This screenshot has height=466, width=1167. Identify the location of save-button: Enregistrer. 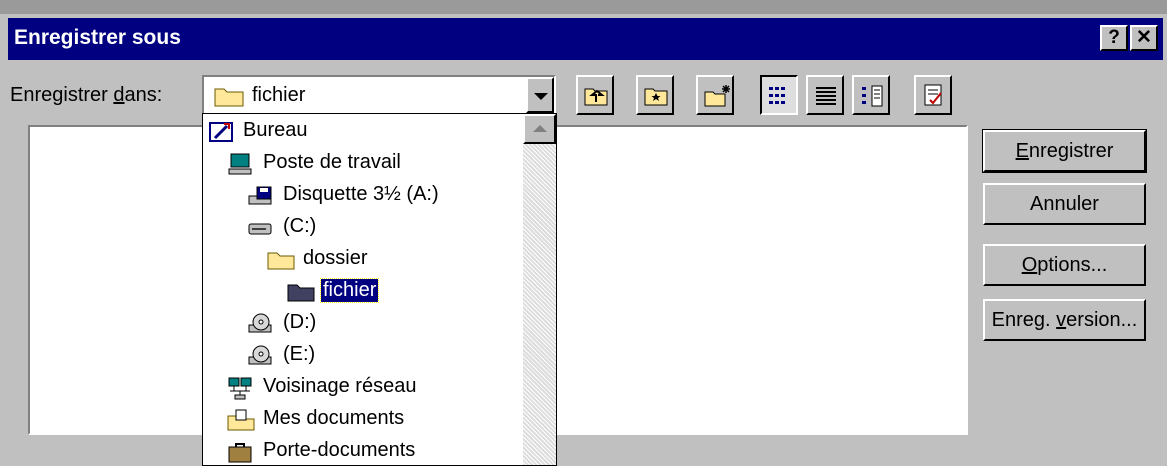
(1064, 151).